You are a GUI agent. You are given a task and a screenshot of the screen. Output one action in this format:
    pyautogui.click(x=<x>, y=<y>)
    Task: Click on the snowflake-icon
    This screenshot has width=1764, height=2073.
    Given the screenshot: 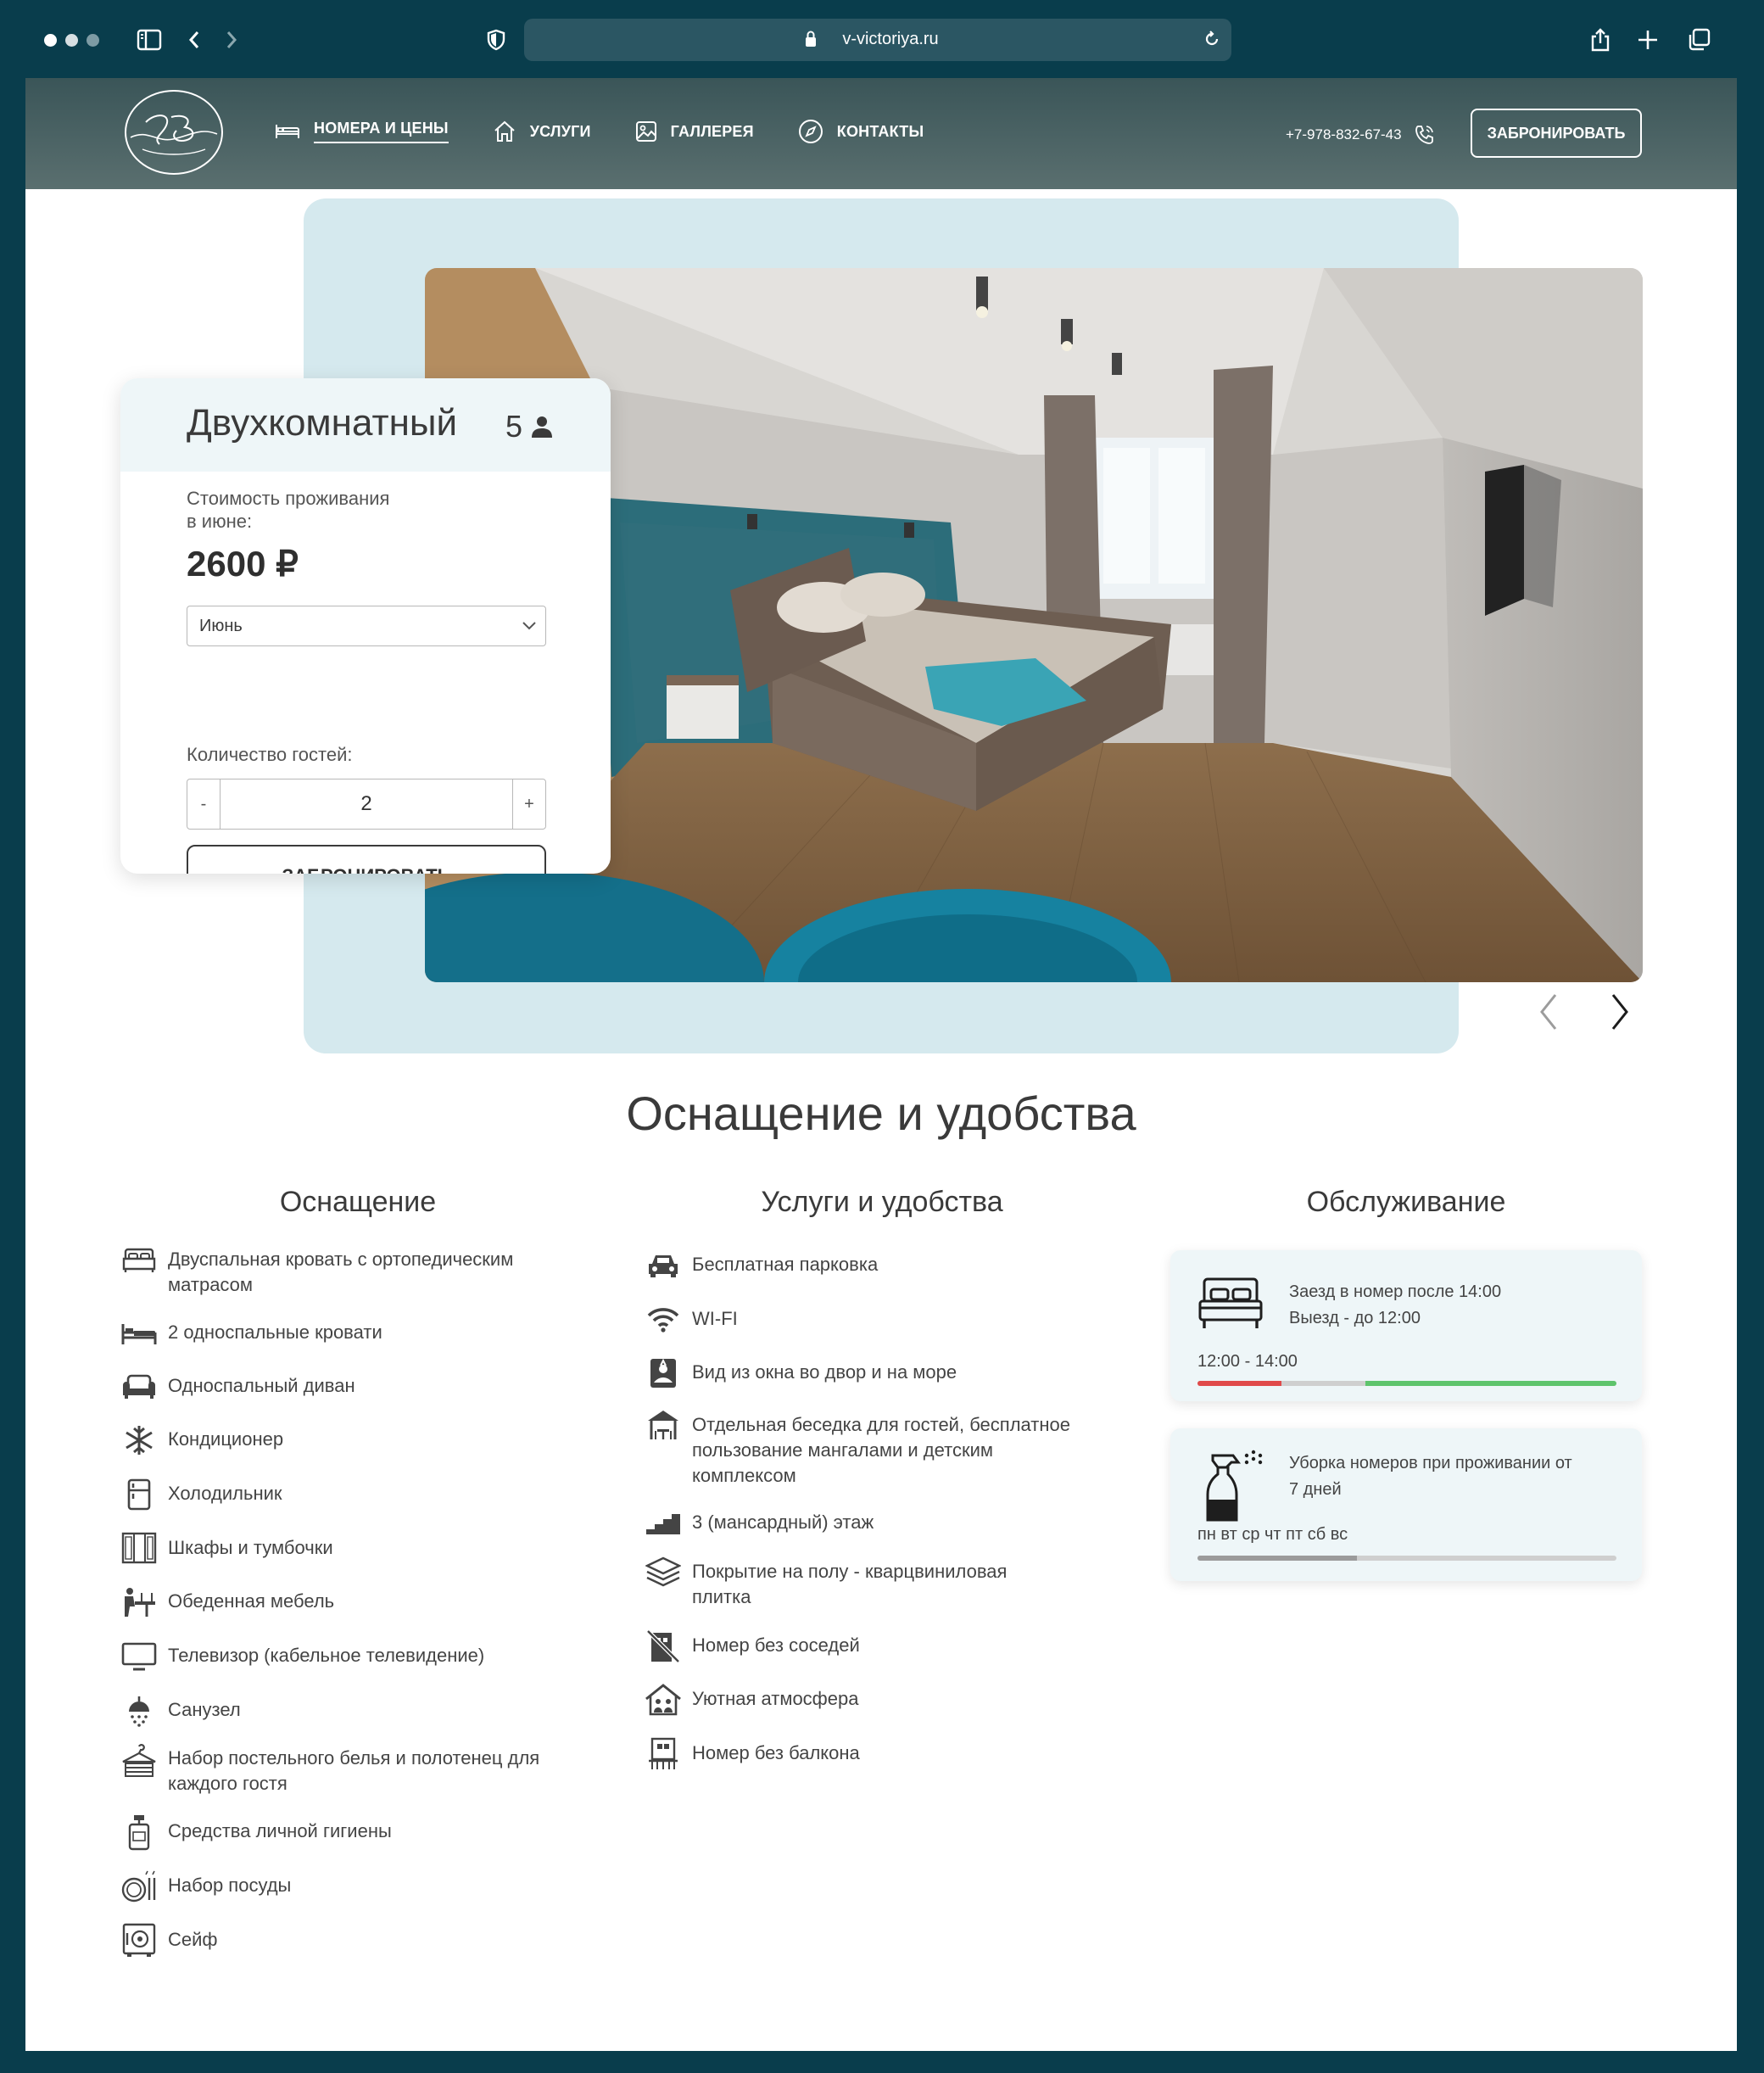 What is the action you would take?
    pyautogui.click(x=139, y=1440)
    